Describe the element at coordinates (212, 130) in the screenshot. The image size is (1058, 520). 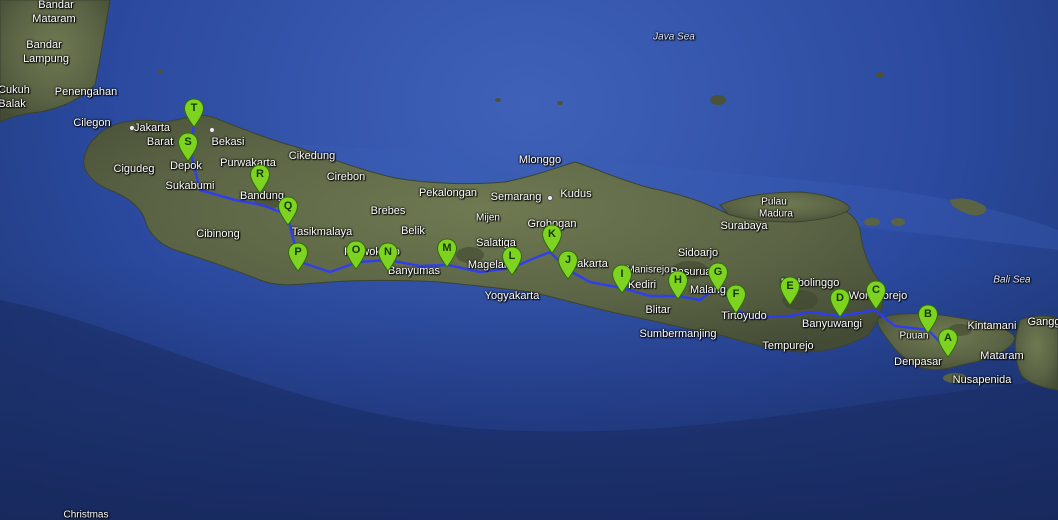
I see `city-dot-jakarta` at that location.